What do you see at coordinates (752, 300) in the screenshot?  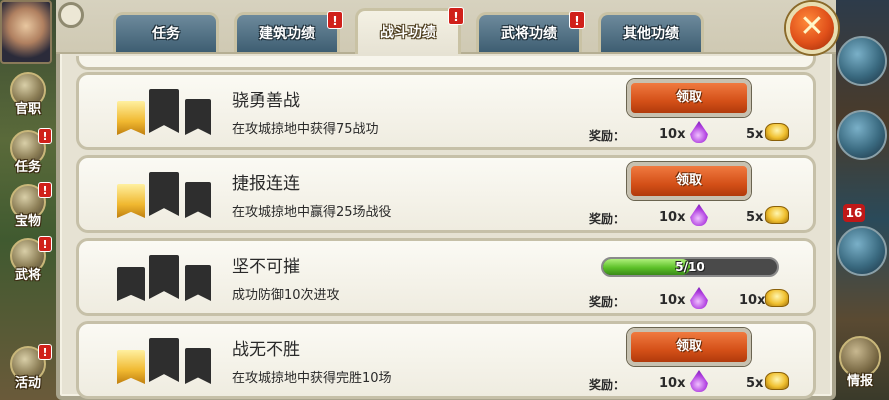 I see `gold-reward-value: 10x` at bounding box center [752, 300].